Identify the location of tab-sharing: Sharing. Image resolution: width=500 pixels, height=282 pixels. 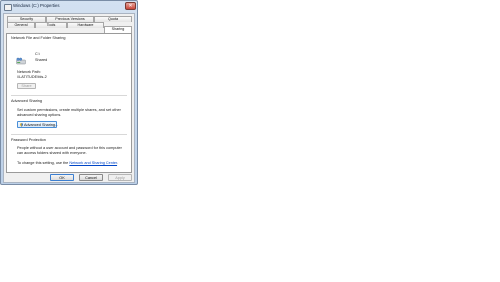
(118, 29).